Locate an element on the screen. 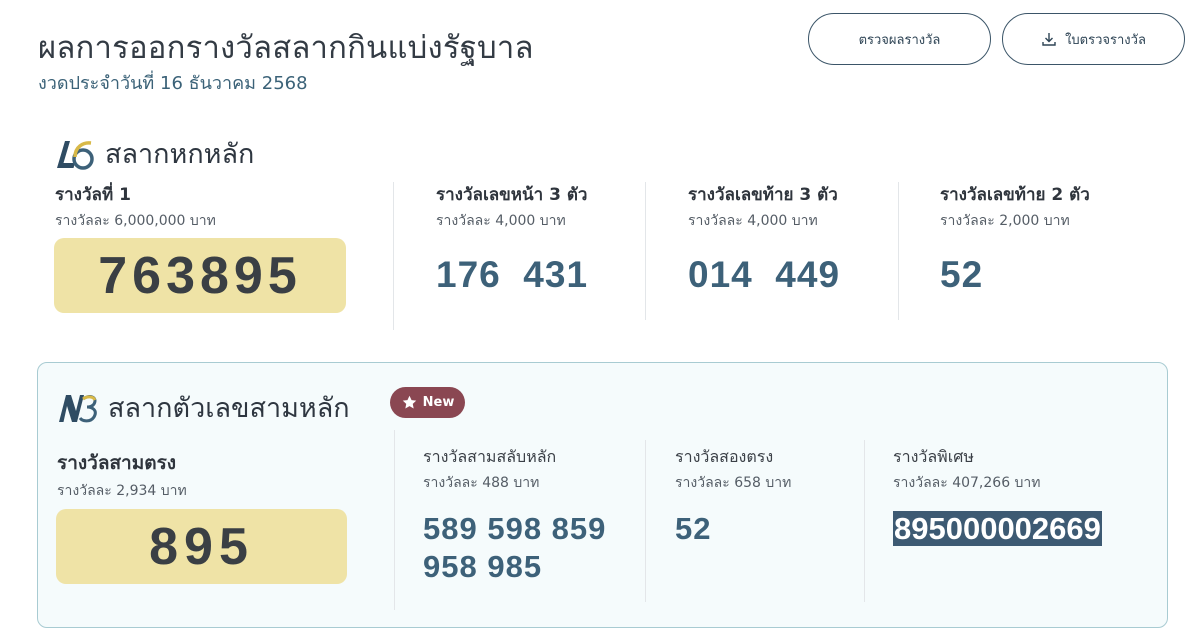 The height and width of the screenshot is (641, 1197). permutation-numbers: 589 598 859 958 985 is located at coordinates (514, 548).